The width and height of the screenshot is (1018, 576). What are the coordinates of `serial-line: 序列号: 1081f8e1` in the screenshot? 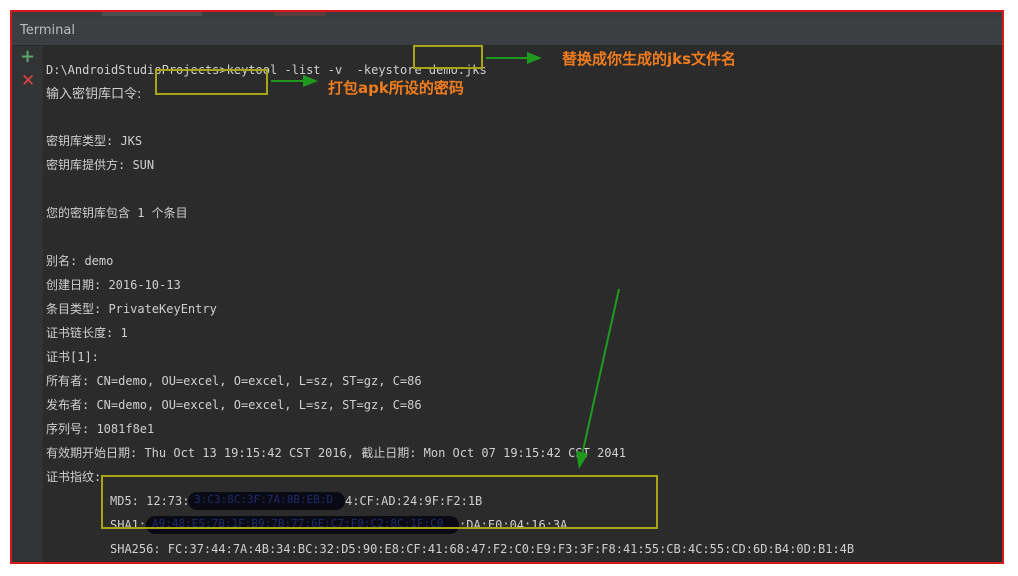 It's located at (100, 429).